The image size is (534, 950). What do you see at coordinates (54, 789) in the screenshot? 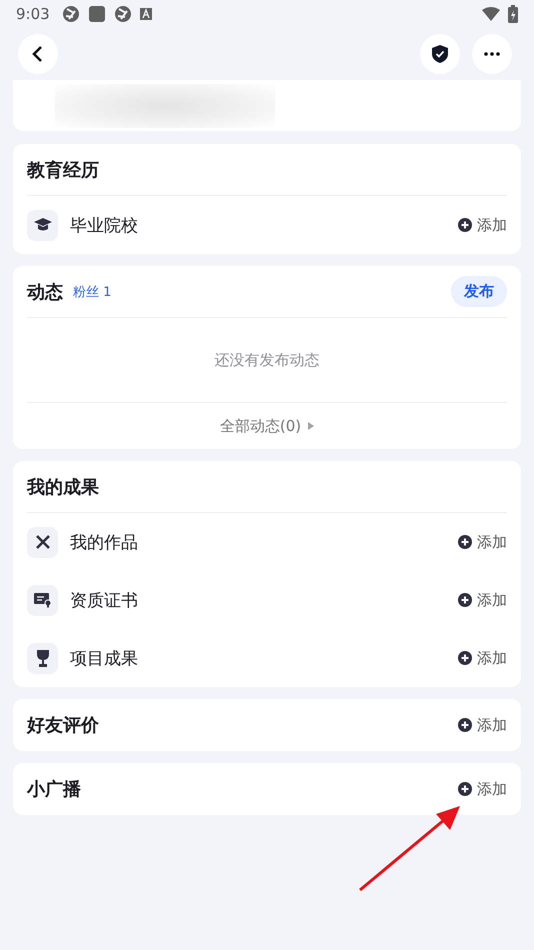
I see `section-title: 小广播` at bounding box center [54, 789].